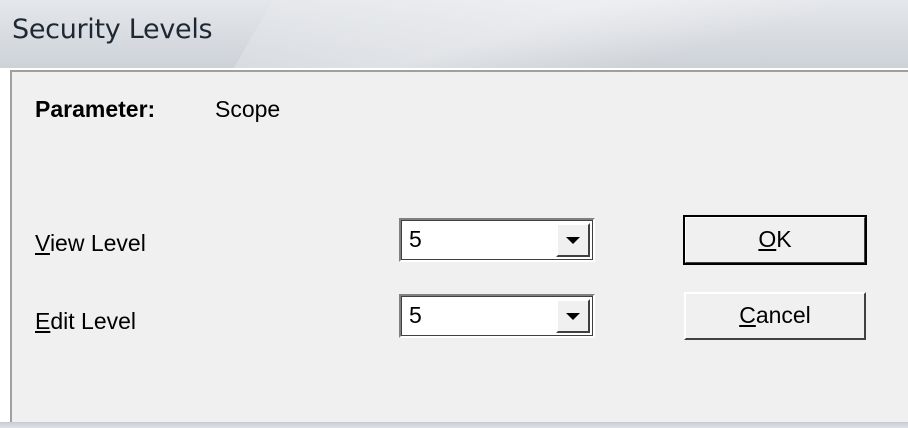  Describe the element at coordinates (747, 315) in the screenshot. I see `cancel-mnemonic: C` at that location.